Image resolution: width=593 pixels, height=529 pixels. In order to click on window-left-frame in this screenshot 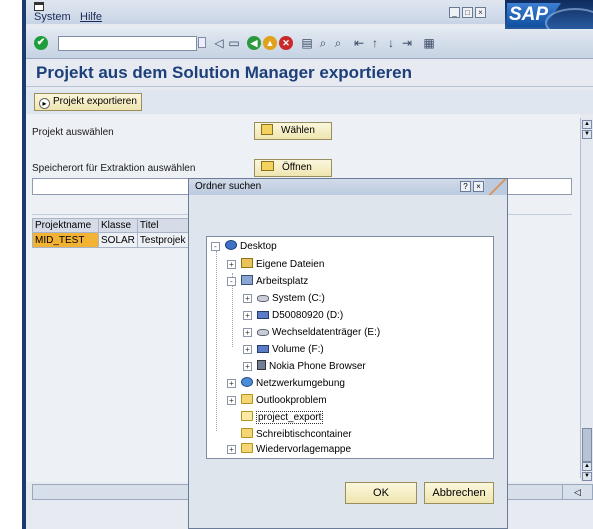, I will do `click(24, 264)`.